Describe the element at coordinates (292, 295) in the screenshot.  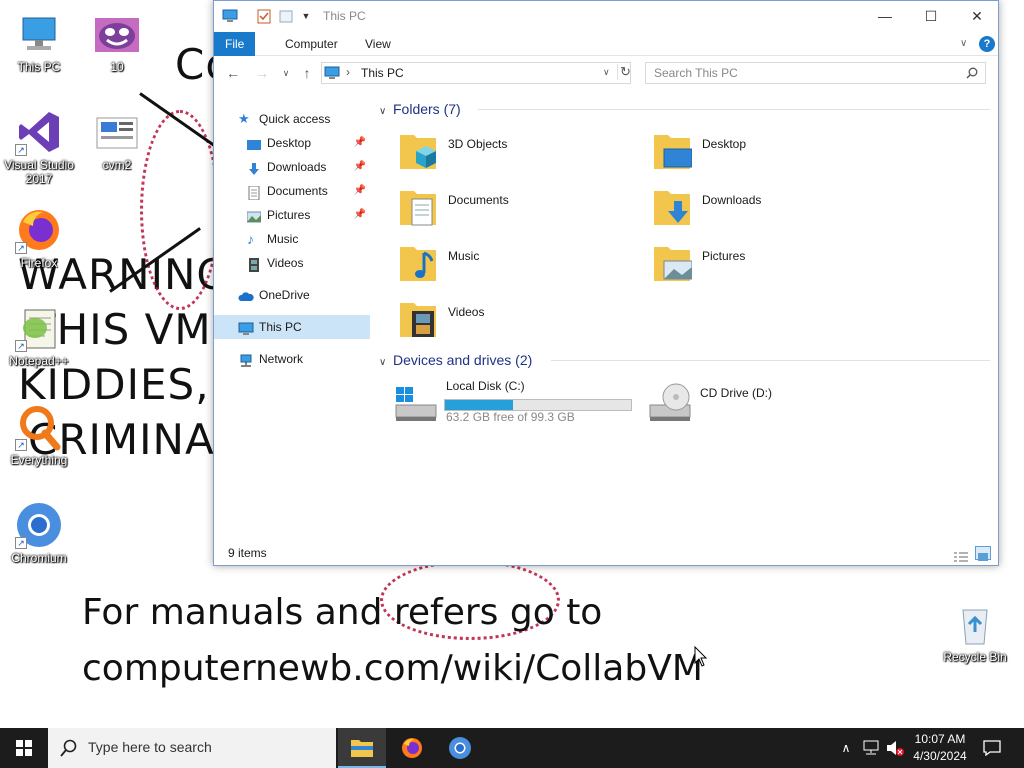
I see `sidebar-item-onedrive: OneDrive` at that location.